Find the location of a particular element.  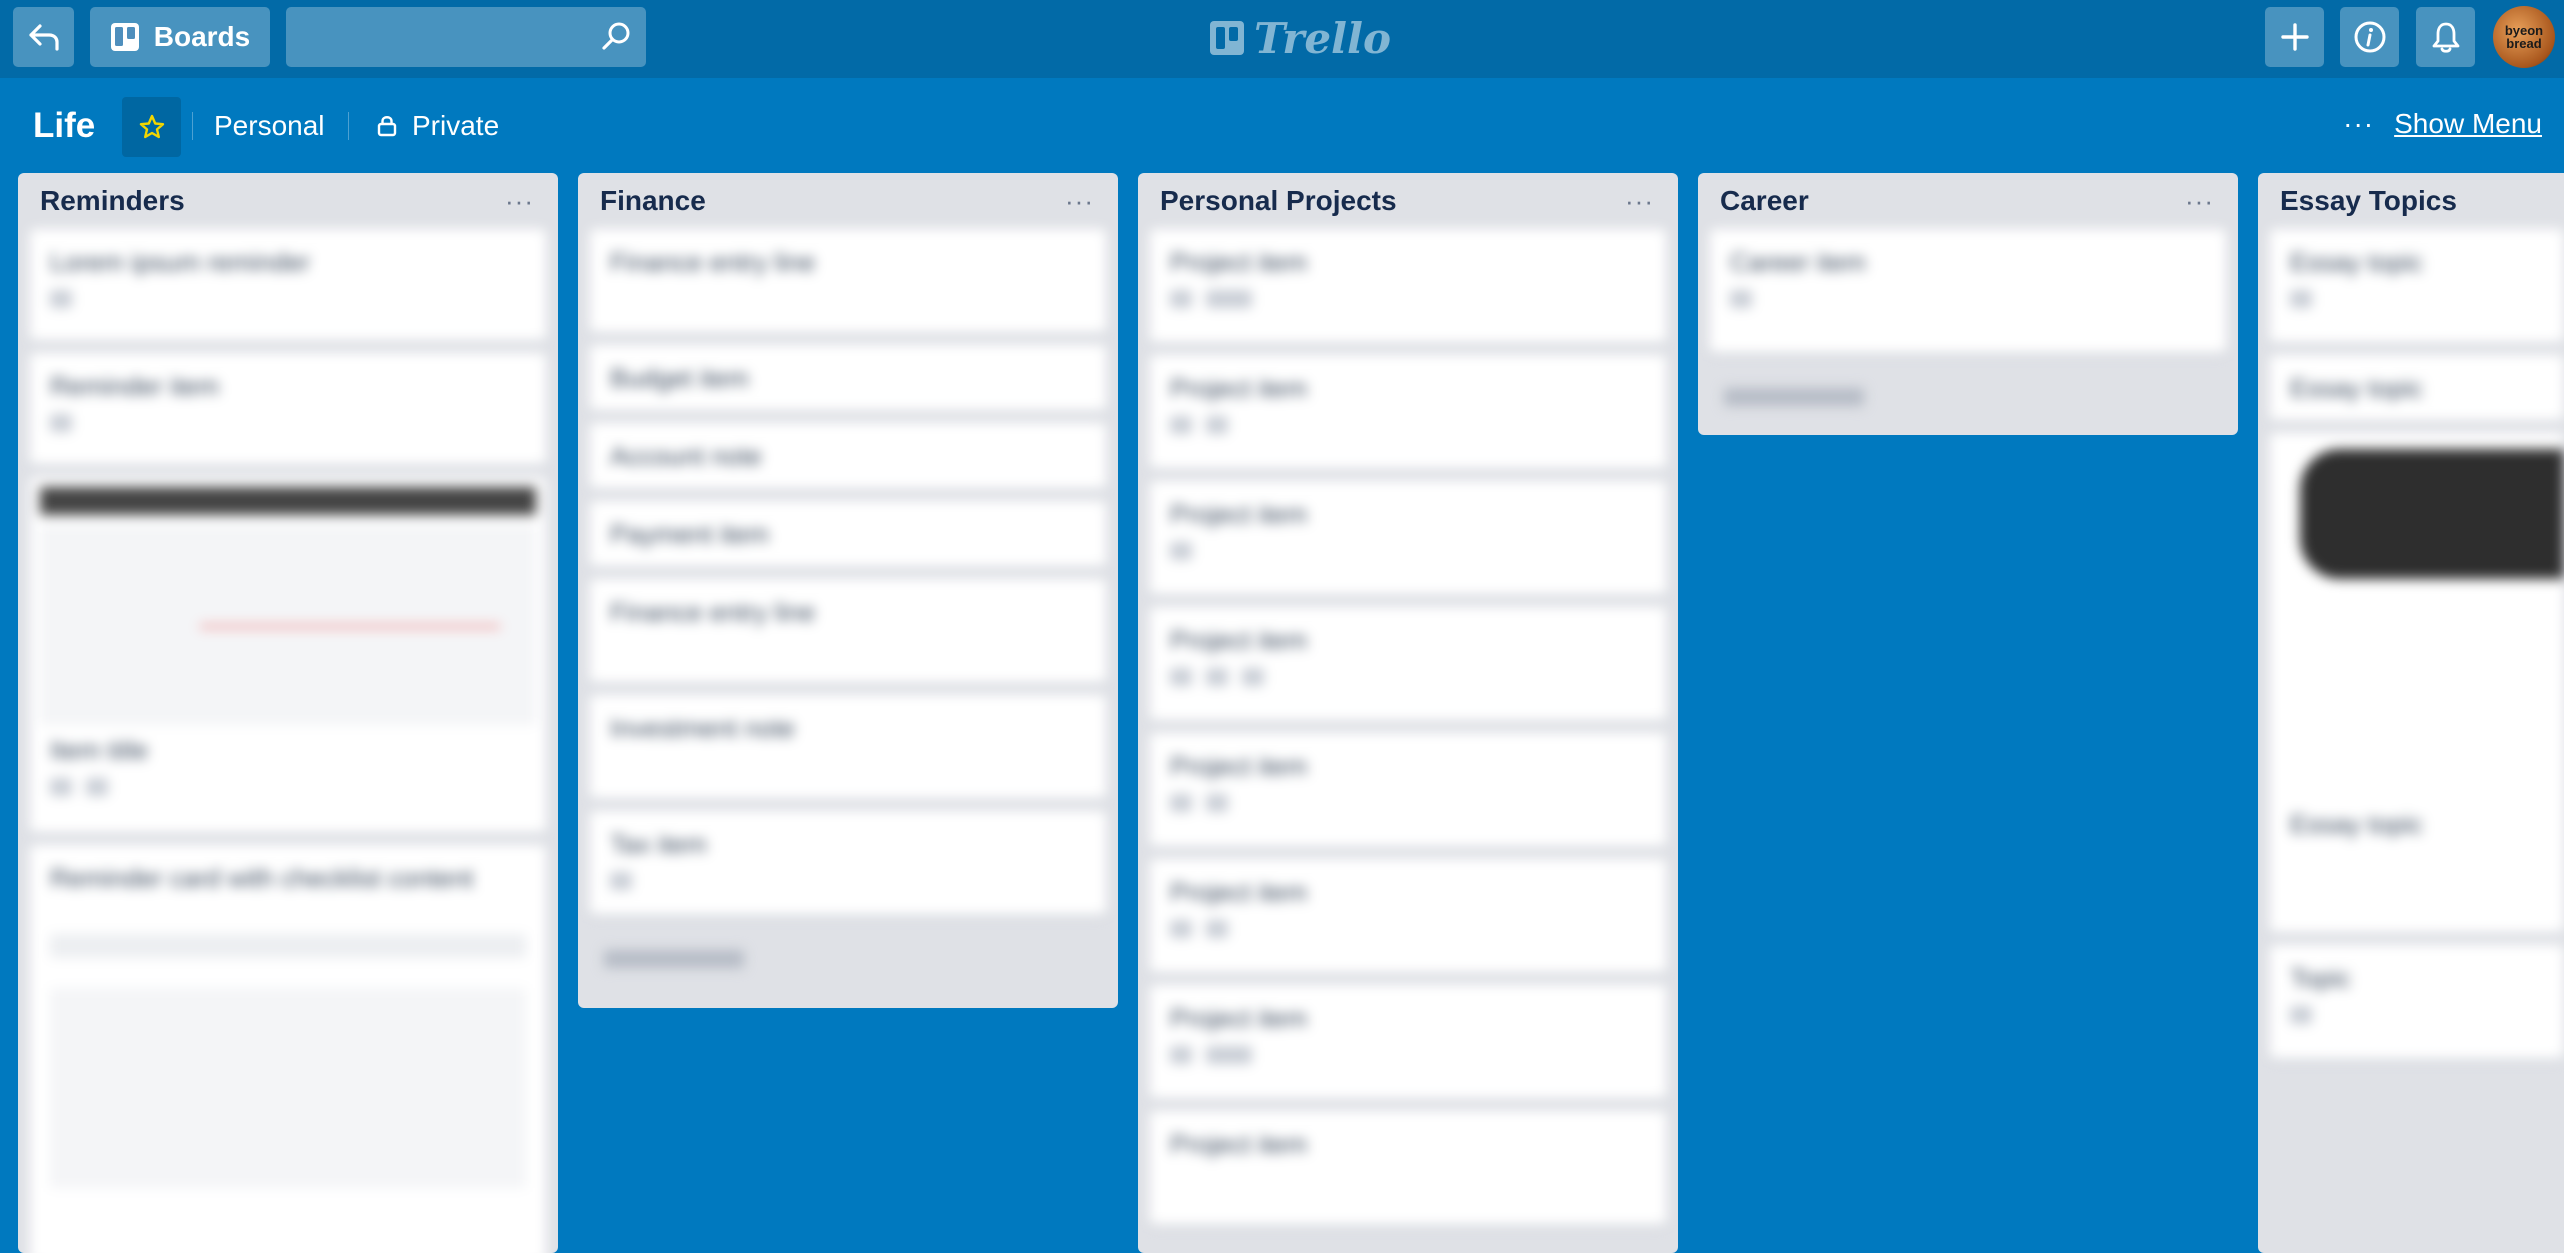

search-input is located at coordinates (466, 37).